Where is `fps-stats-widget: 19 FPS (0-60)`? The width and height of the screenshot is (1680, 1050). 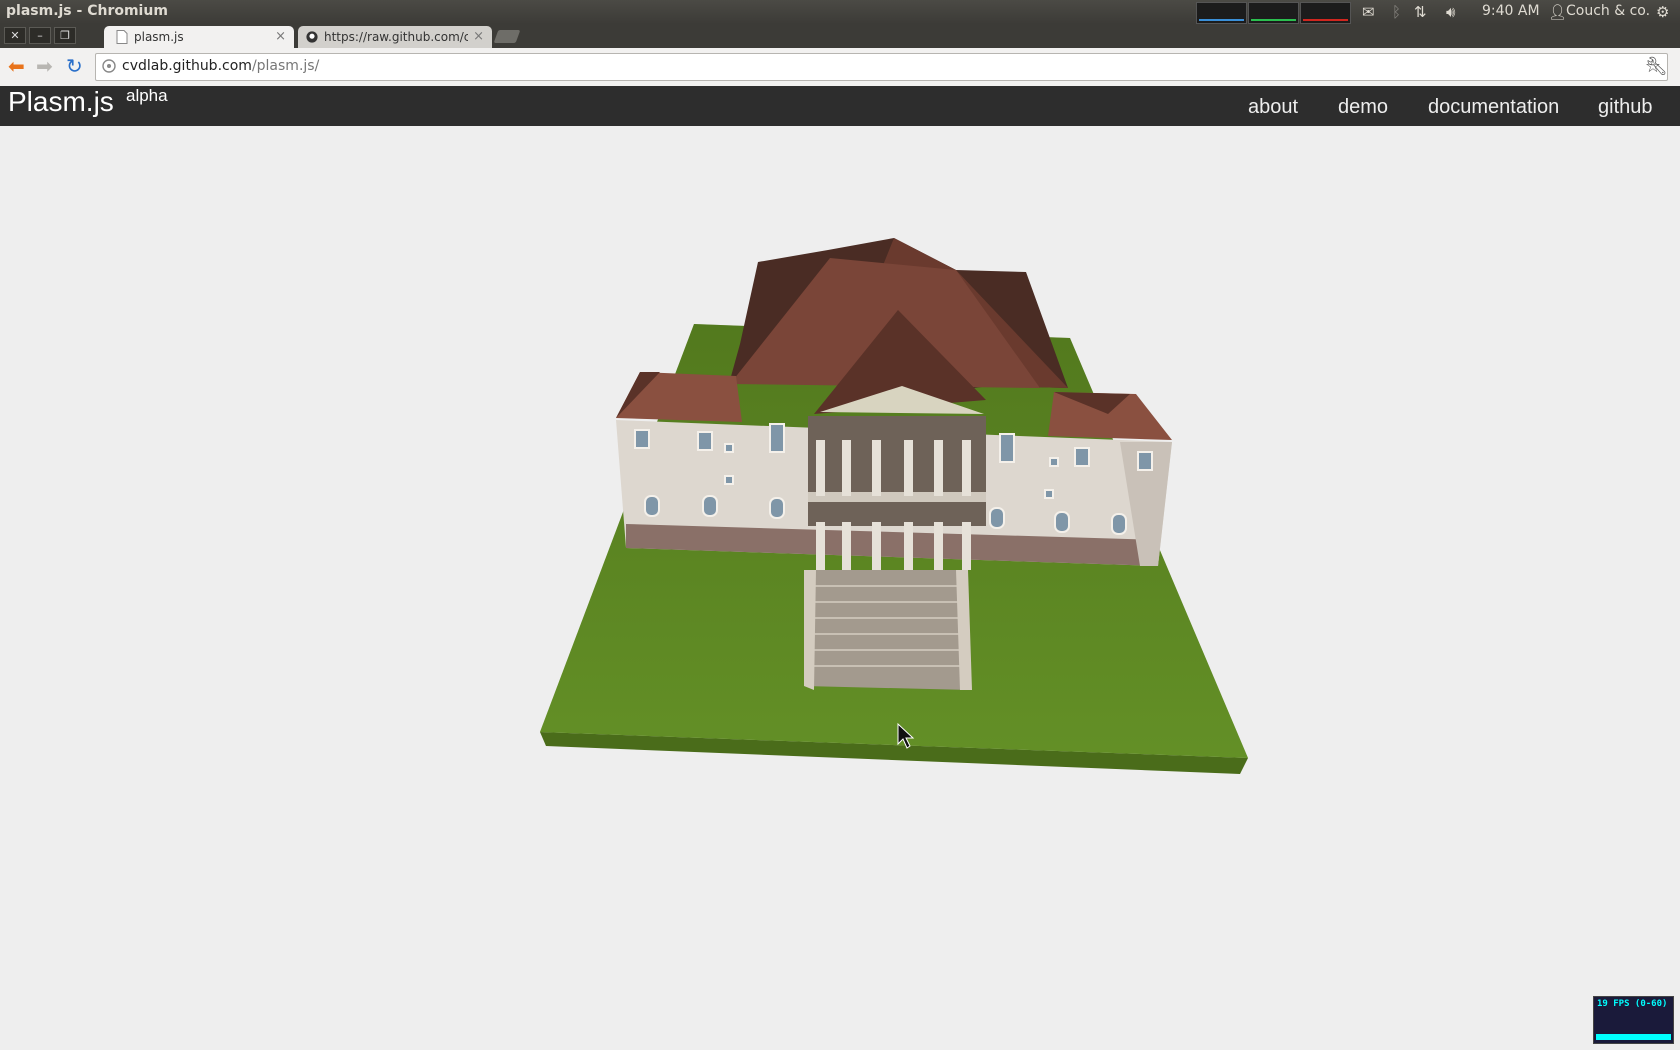
fps-stats-widget: 19 FPS (0-60) is located at coordinates (1633, 1020).